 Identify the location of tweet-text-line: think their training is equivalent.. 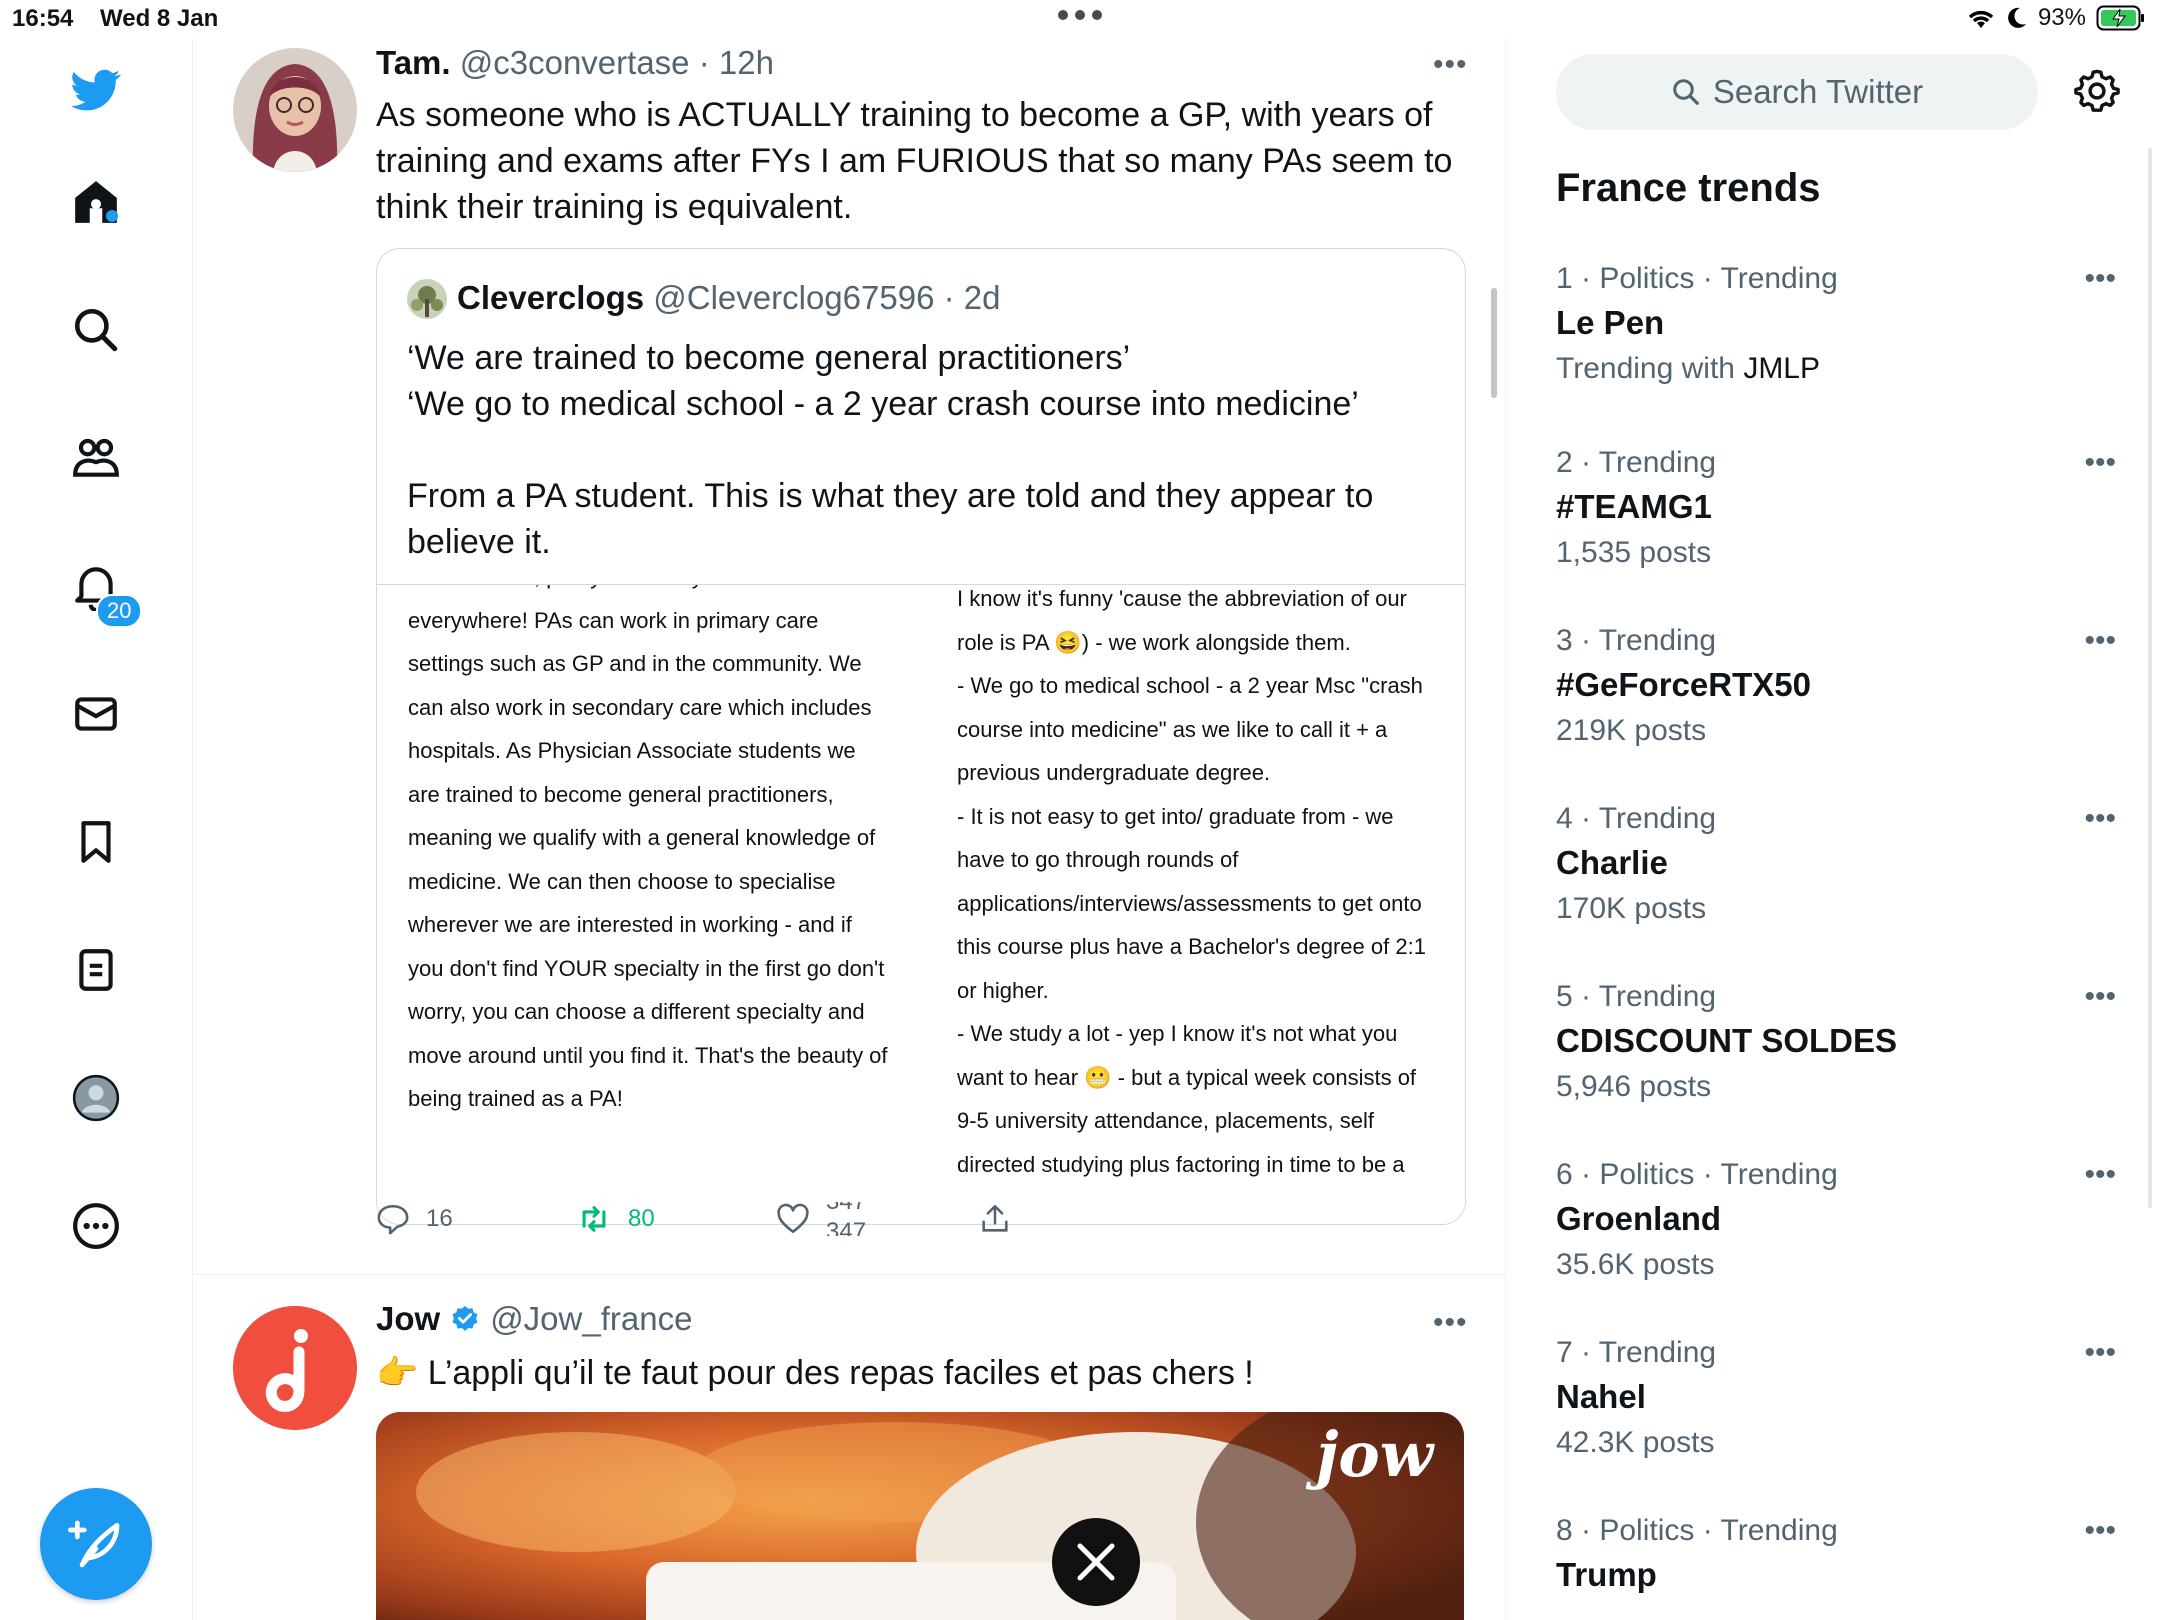
(614, 207).